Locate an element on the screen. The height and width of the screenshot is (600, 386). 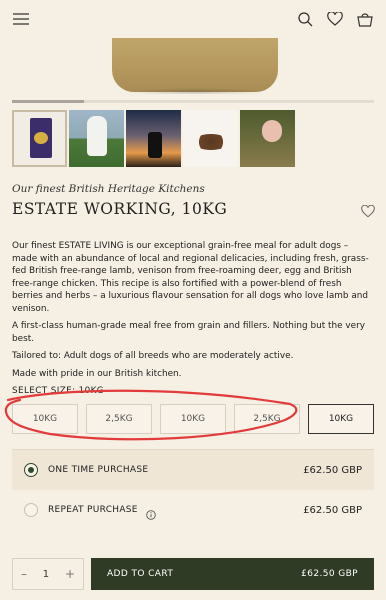
size-options: 10KG 2,5KG 10KG 2,5KG 10KG is located at coordinates (193, 419).